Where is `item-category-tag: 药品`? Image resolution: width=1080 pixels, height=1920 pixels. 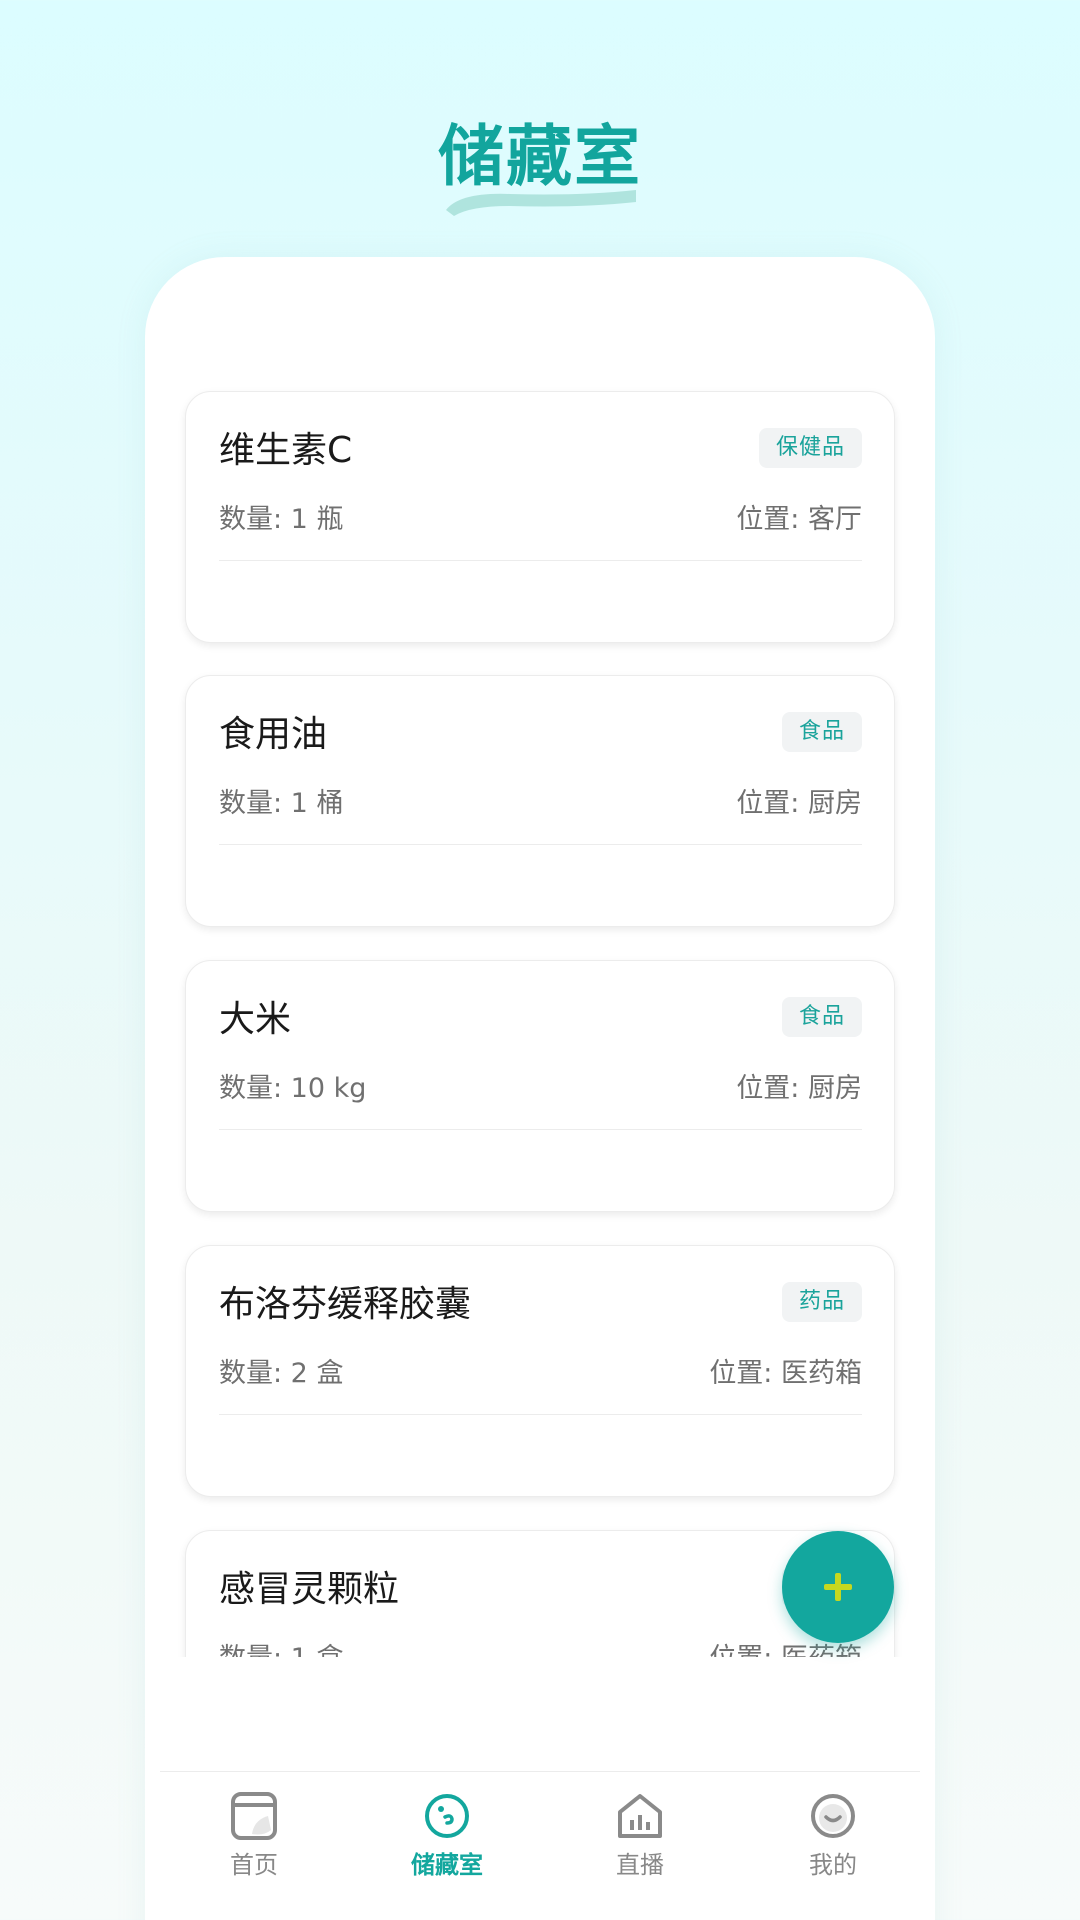 item-category-tag: 药品 is located at coordinates (821, 1302).